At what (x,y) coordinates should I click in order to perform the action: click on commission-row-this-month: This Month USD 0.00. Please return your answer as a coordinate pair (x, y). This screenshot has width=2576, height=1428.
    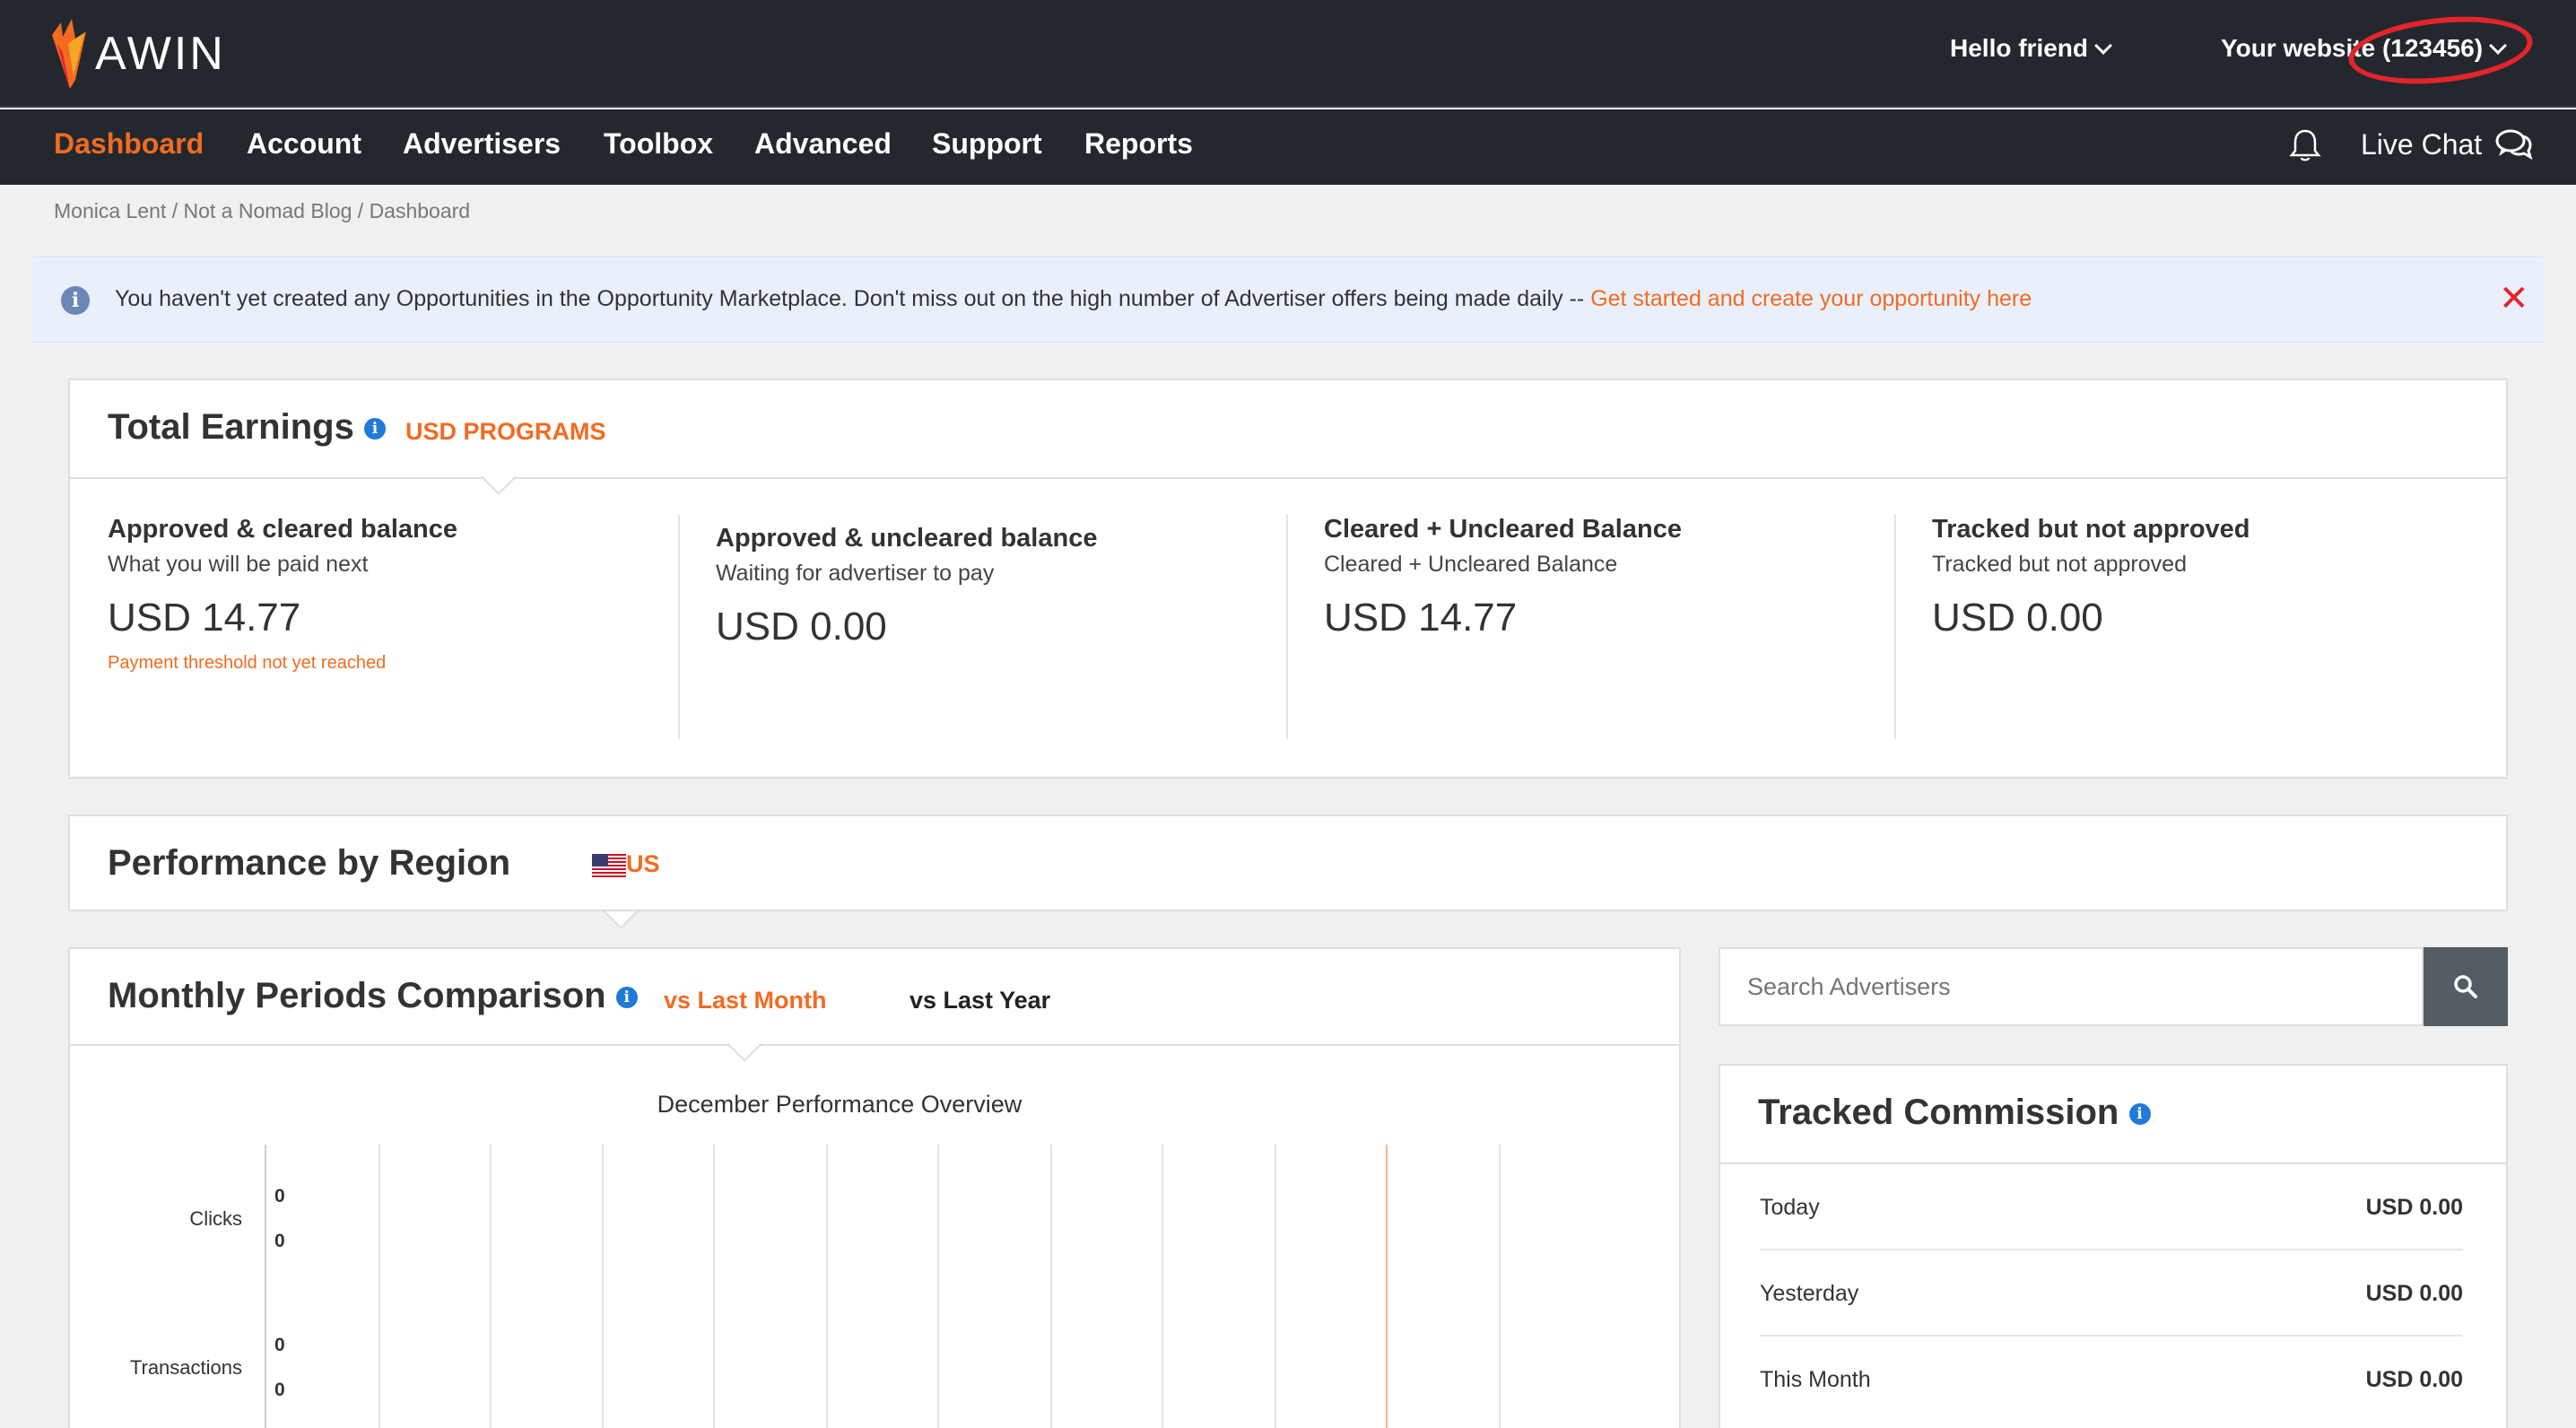
    Looking at the image, I should click on (2111, 1380).